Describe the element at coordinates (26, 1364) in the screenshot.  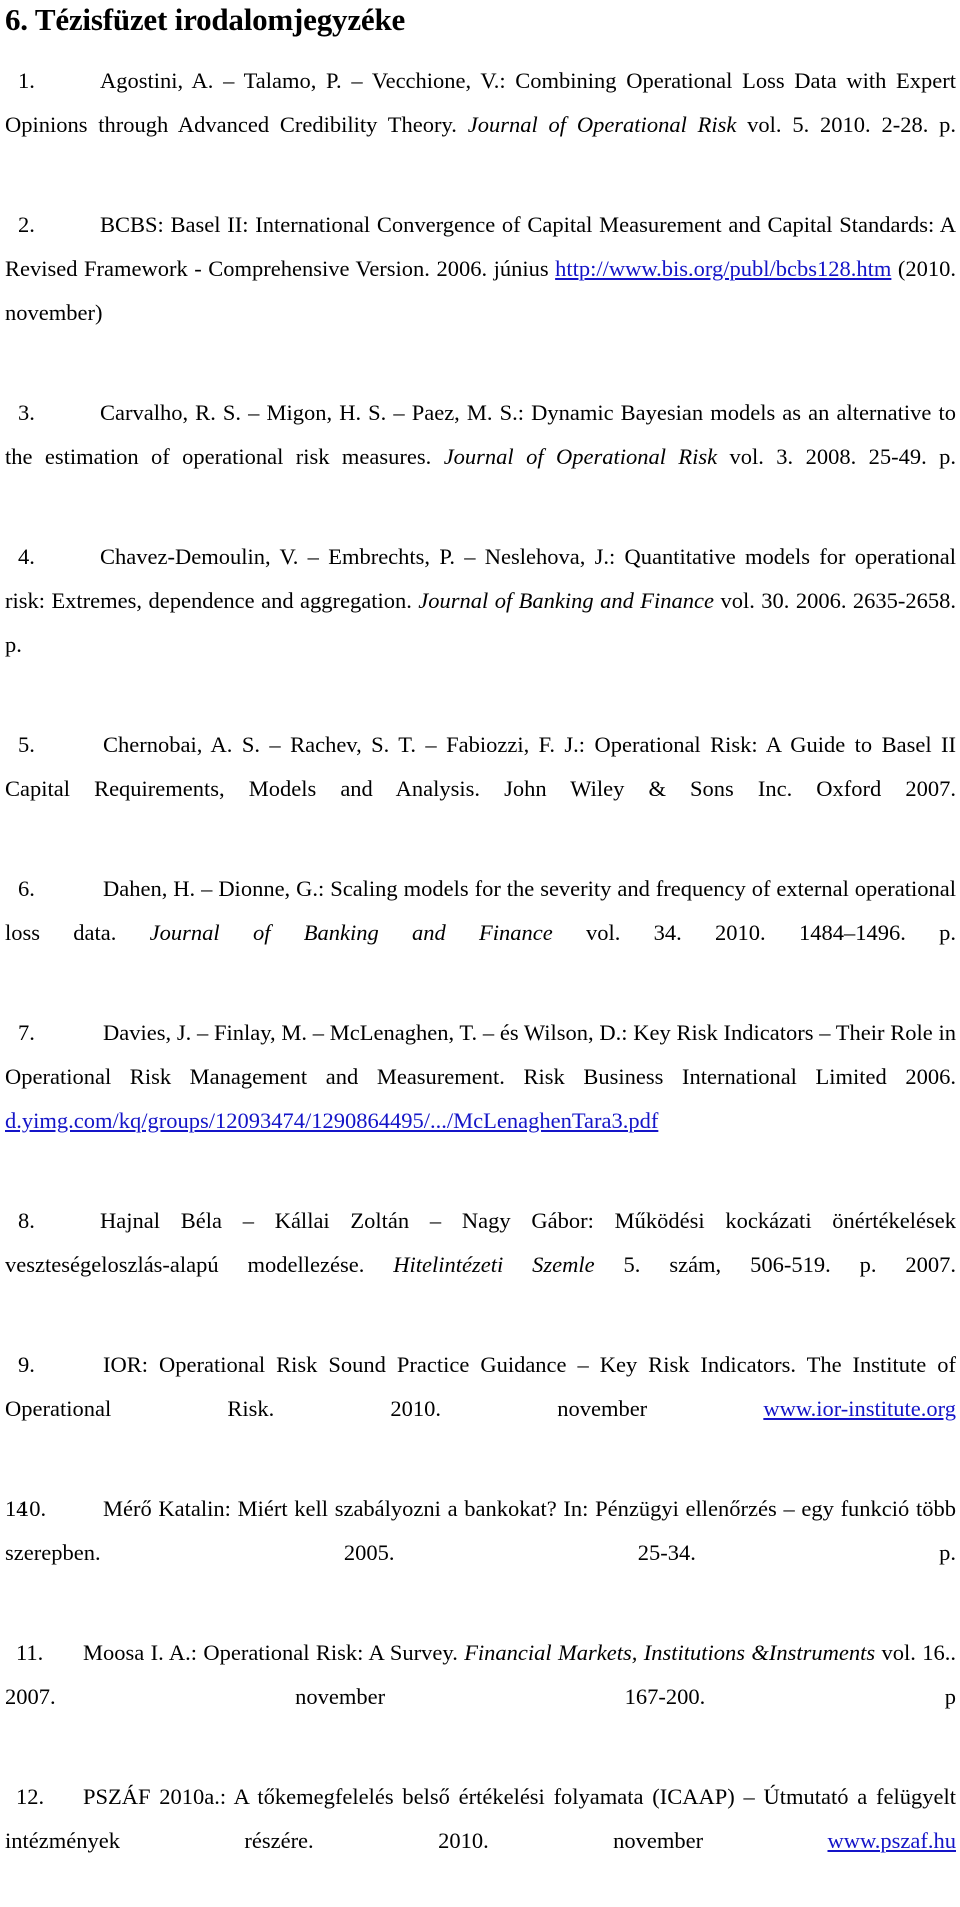
I see `reference-marker: 9.` at that location.